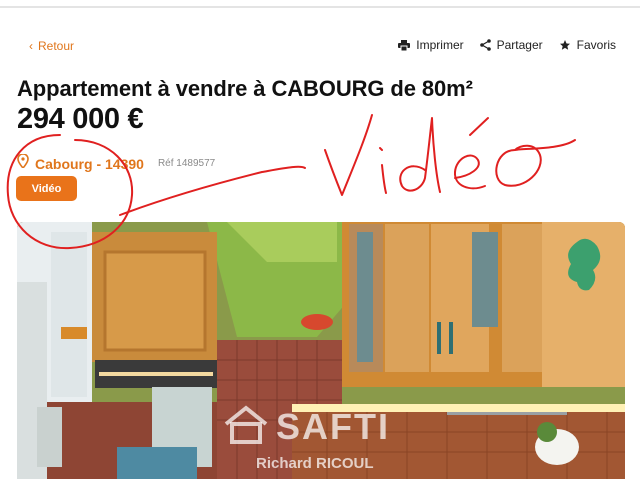 The height and width of the screenshot is (479, 640). Describe the element at coordinates (46, 188) in the screenshot. I see `video-button: Vidéo` at that location.